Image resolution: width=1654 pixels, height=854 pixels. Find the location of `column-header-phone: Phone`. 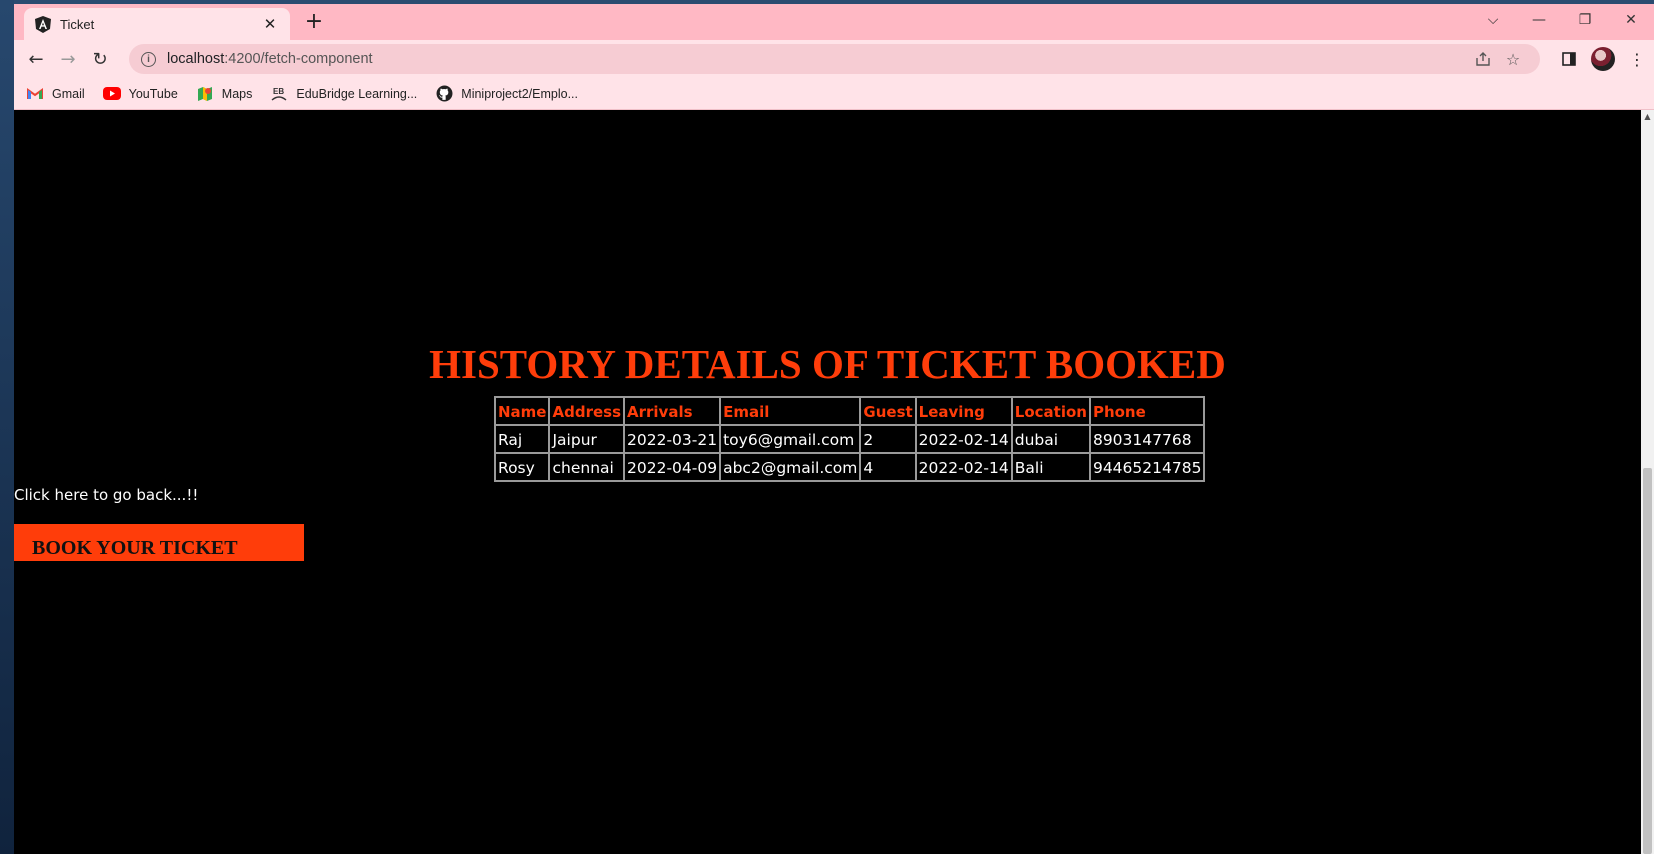

column-header-phone: Phone is located at coordinates (1147, 411).